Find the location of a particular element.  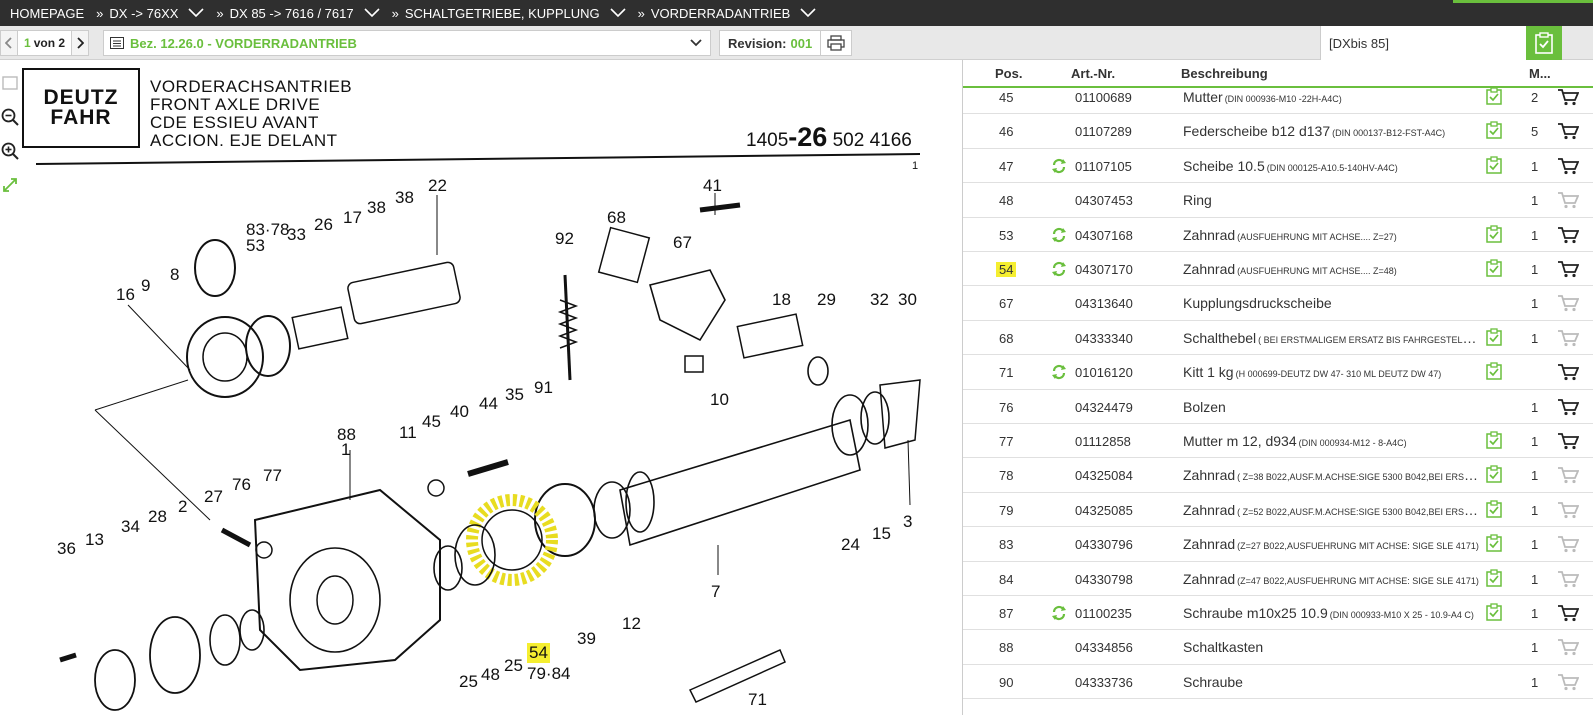

next-page-button is located at coordinates (80, 43).